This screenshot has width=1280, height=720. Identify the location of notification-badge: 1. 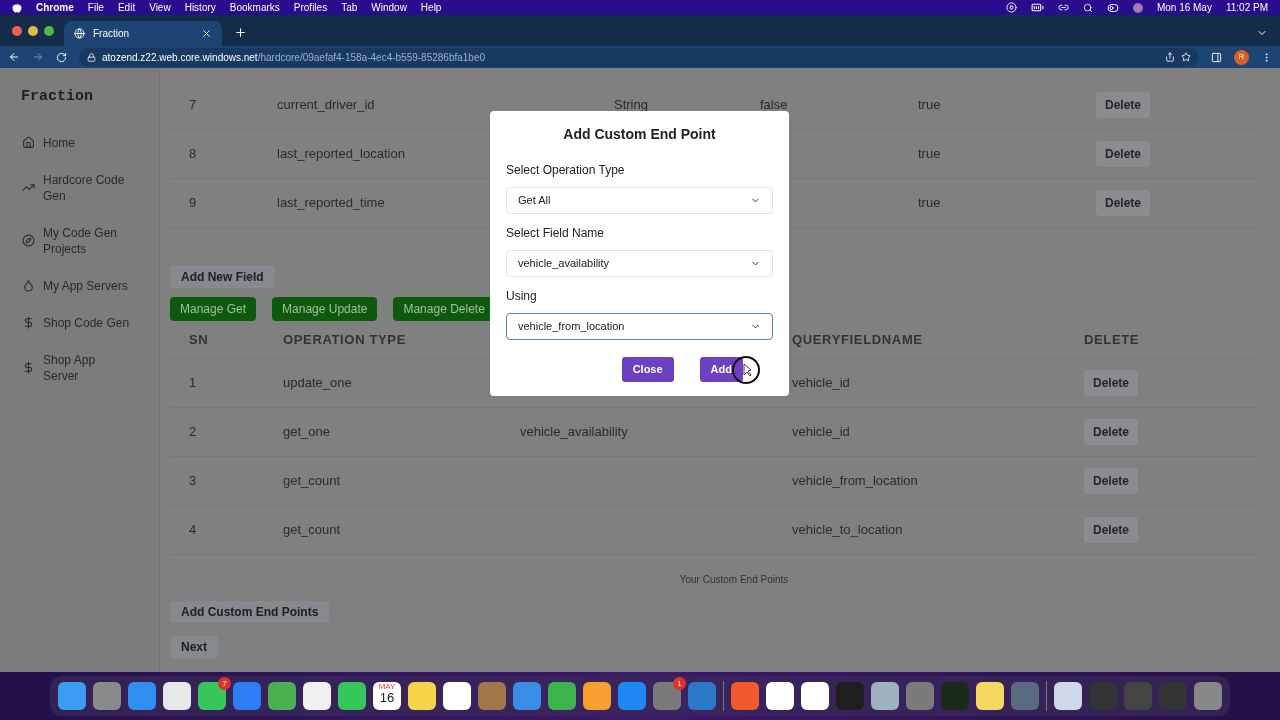
(679, 683).